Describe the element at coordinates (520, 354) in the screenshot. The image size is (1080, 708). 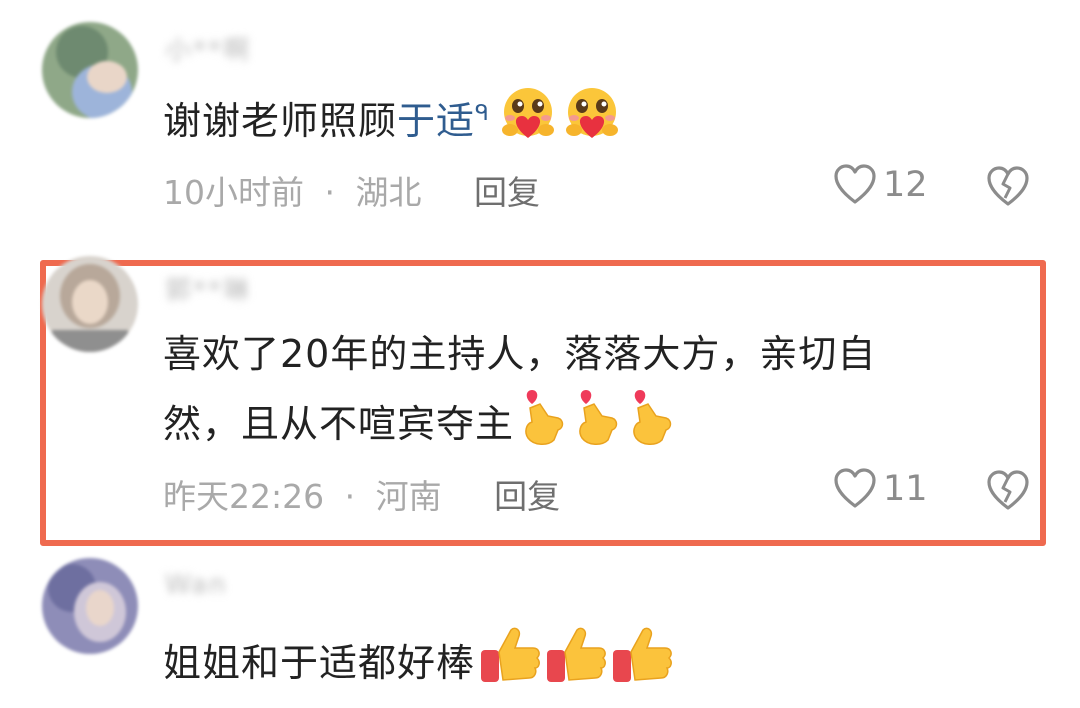
I see `comment-text-line1: 喜欢了20年的主持人，落落大方，亲切自` at that location.